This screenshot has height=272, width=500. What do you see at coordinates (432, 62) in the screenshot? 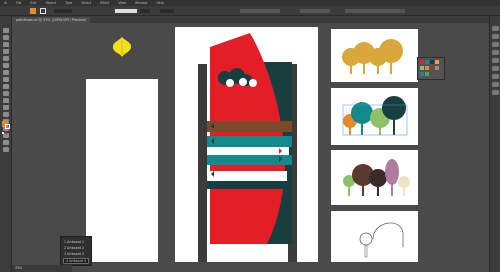
I see `swatch-dark-teal` at bounding box center [432, 62].